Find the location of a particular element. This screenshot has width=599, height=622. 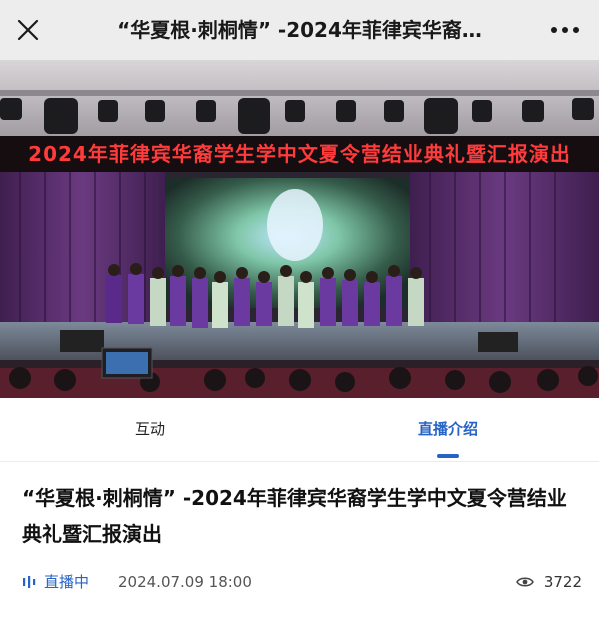

close-icon is located at coordinates (28, 30).